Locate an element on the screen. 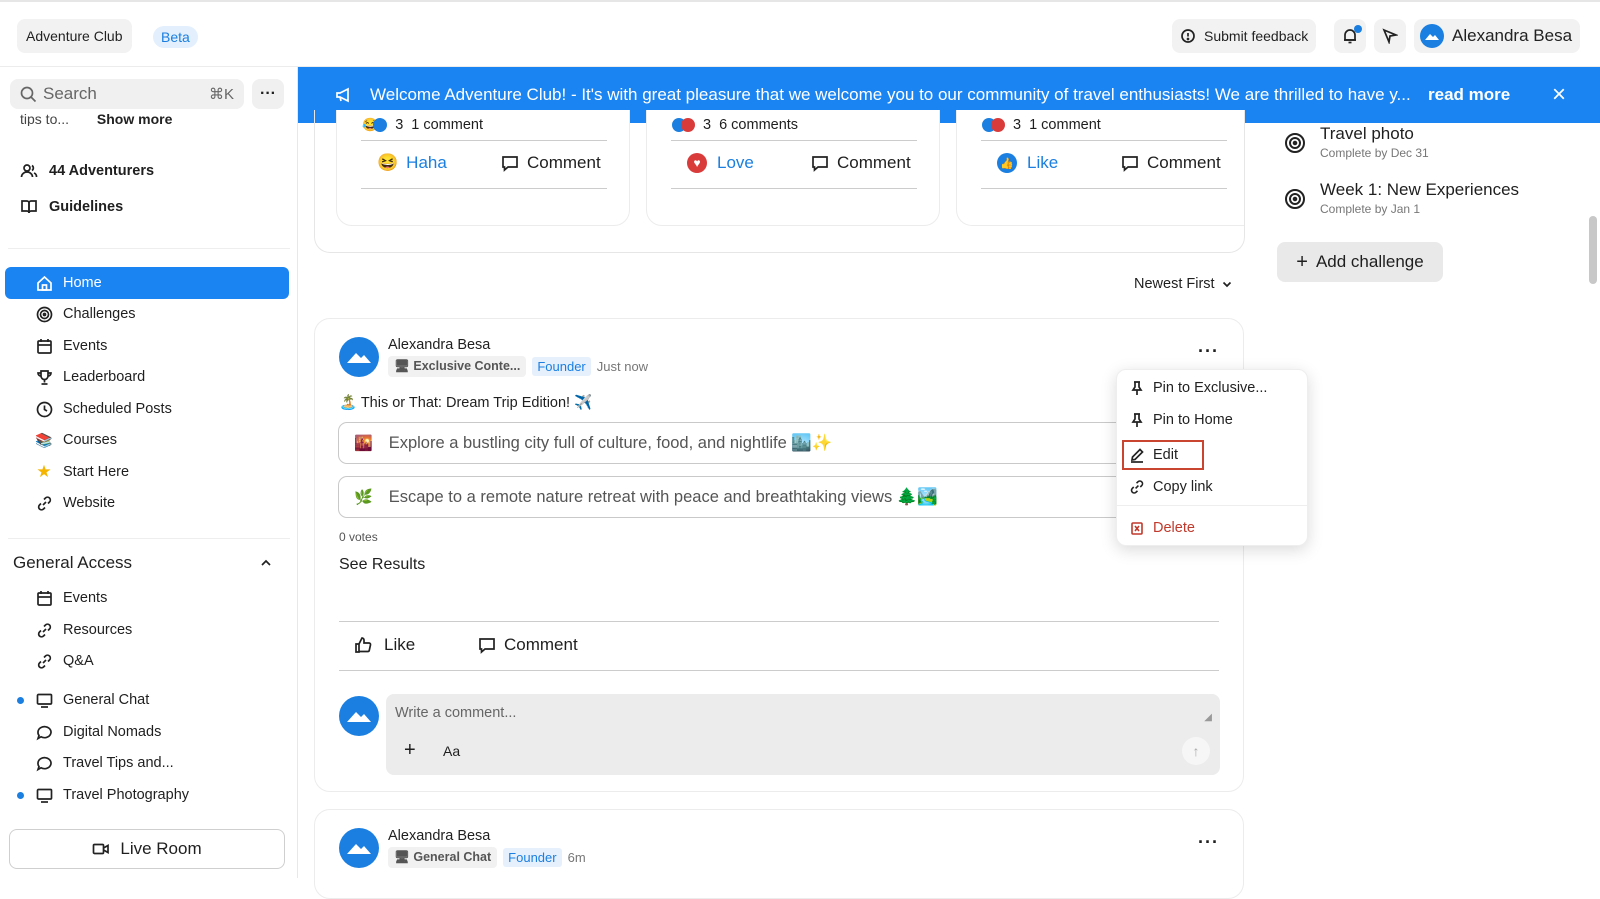 This screenshot has width=1600, height=899. live-room-label: Live Room is located at coordinates (161, 848).